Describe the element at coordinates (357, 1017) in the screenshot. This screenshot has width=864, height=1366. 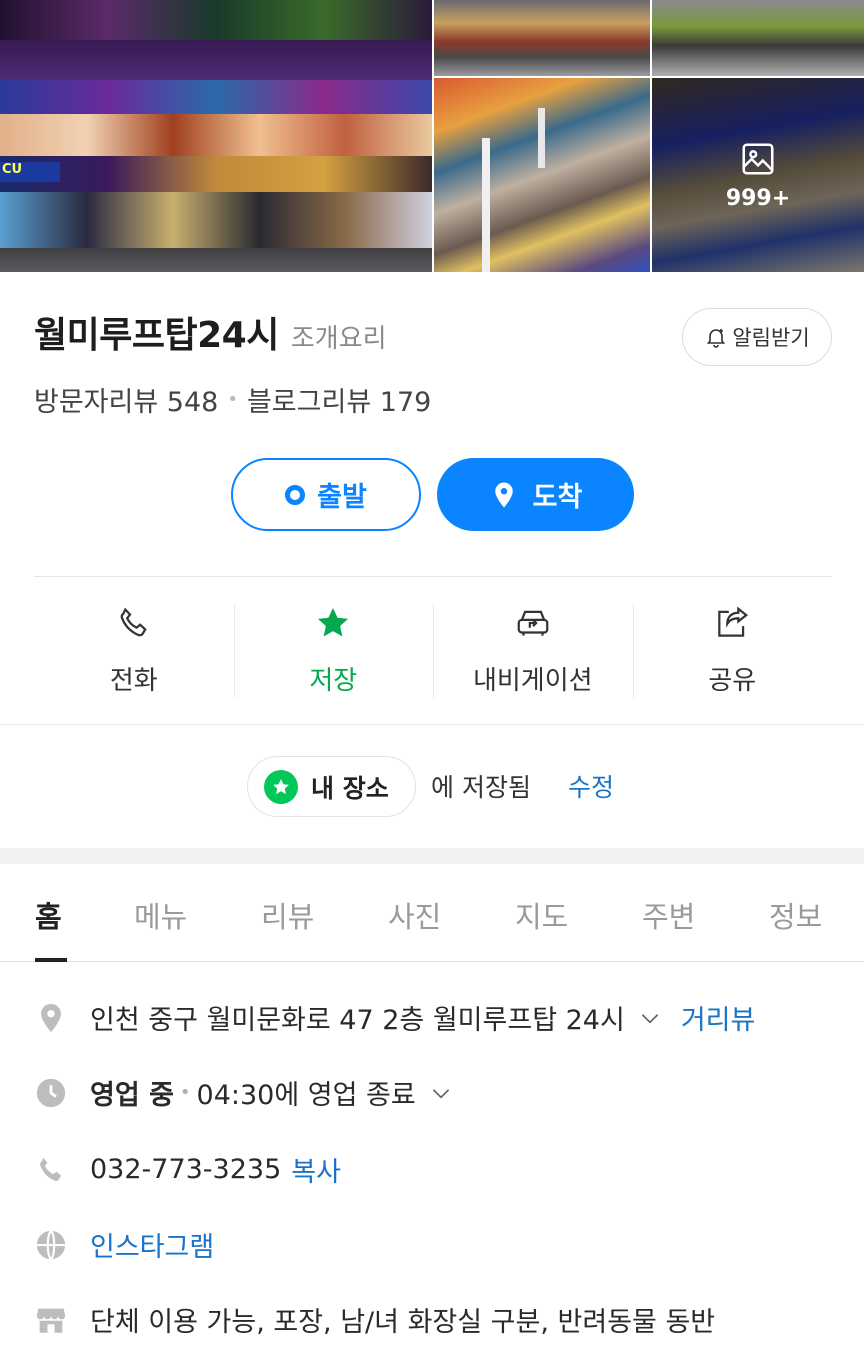
I see `address-text: 인천 중구 월미문화로 47 2층 월미루프탑 24시` at that location.